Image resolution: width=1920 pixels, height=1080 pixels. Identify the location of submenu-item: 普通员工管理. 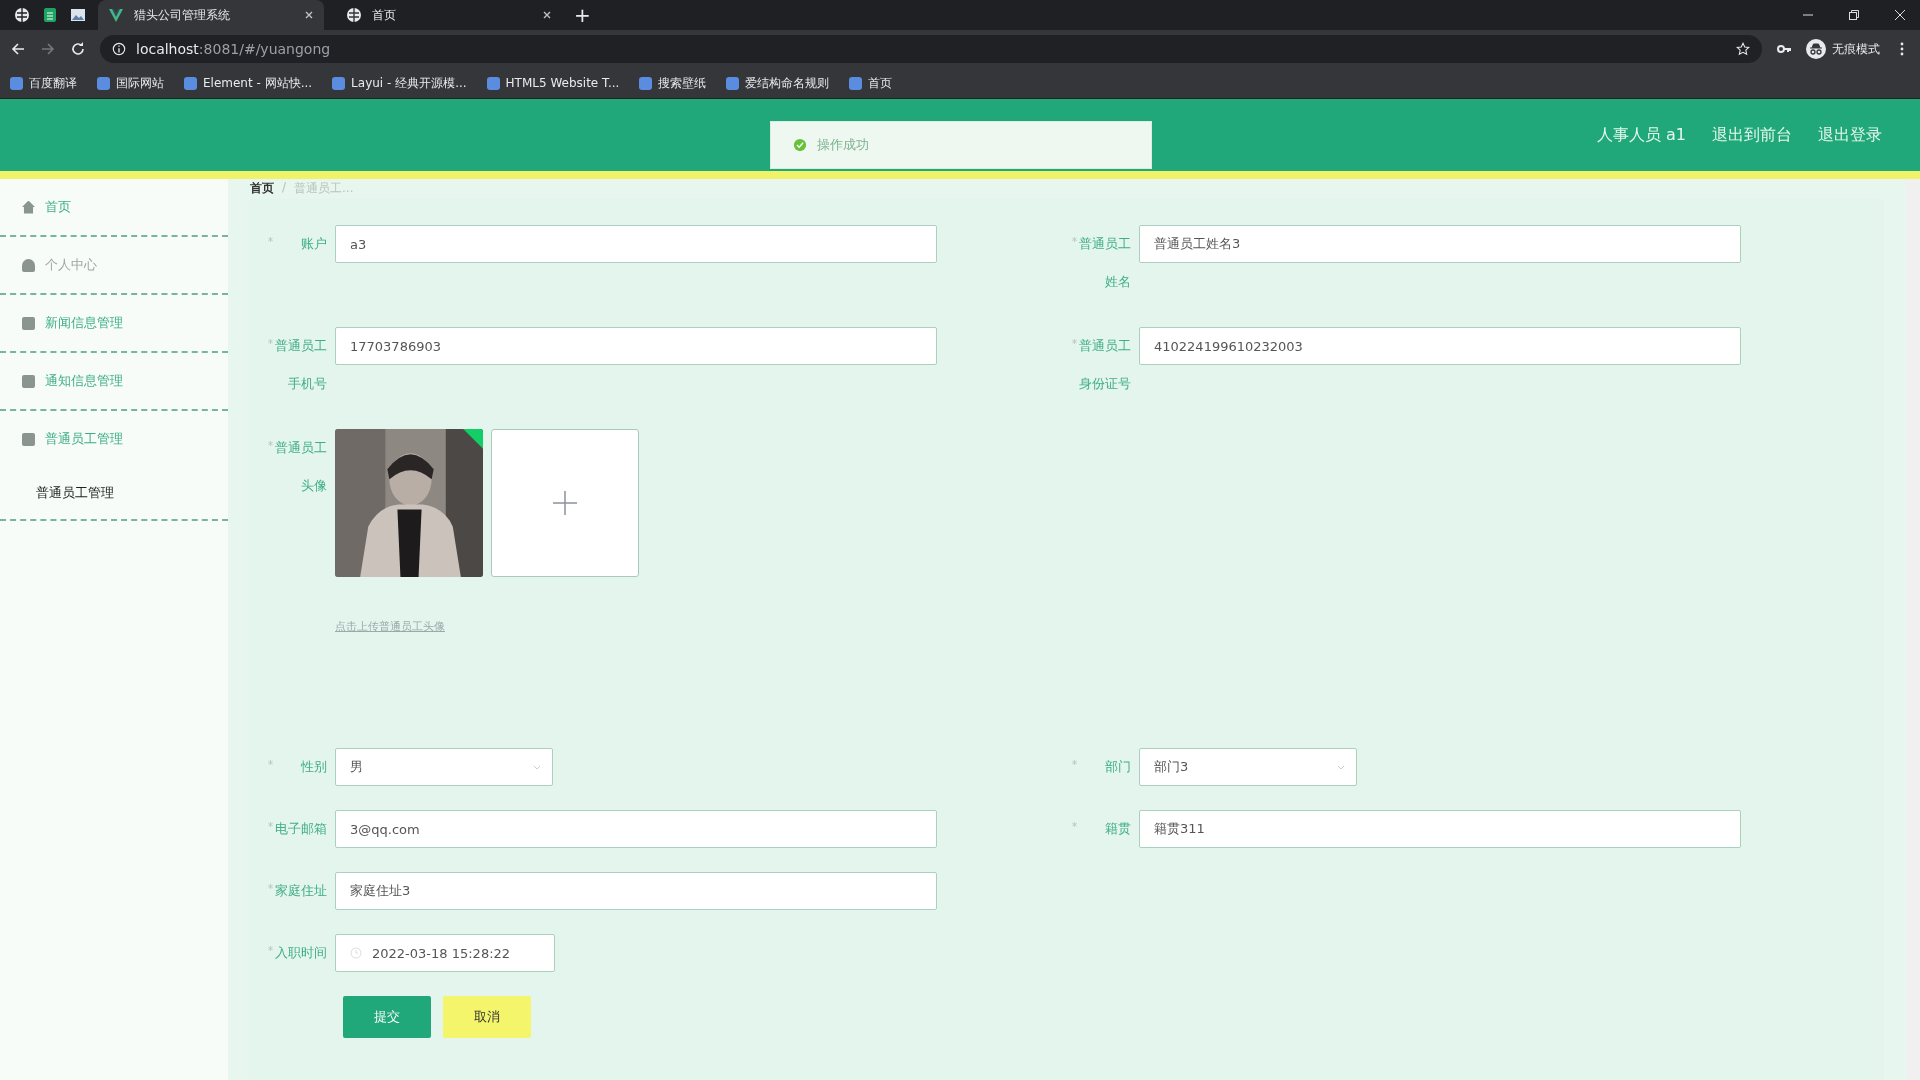
(114, 493).